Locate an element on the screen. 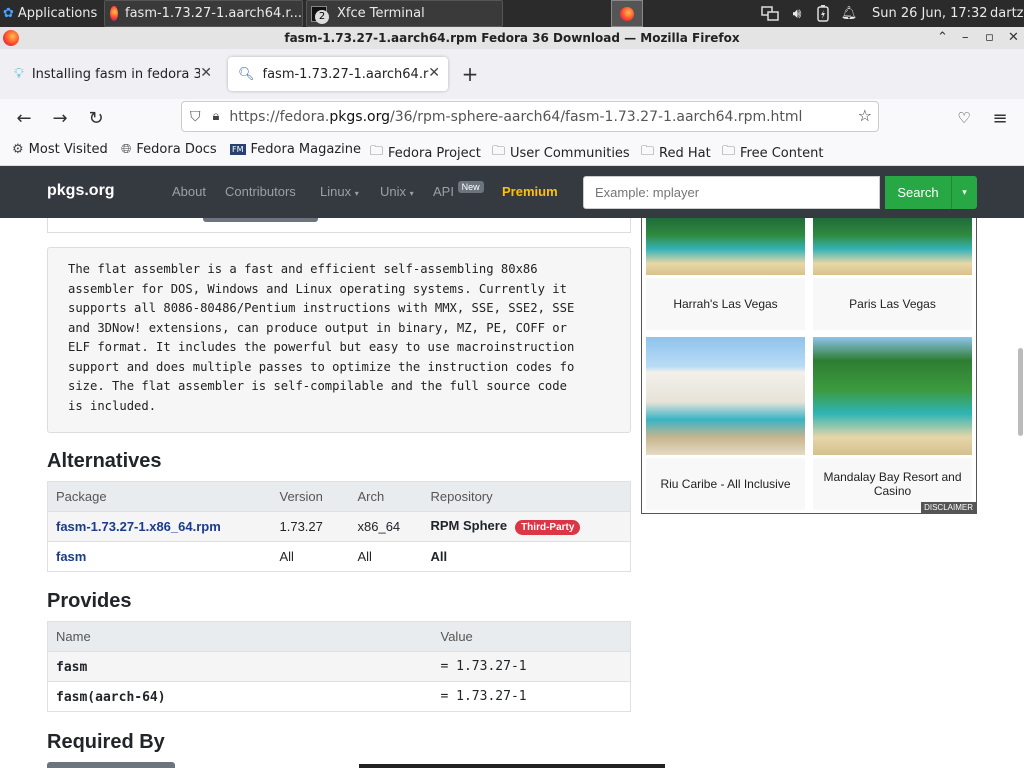  window-minimize-icon: – is located at coordinates (965, 37).